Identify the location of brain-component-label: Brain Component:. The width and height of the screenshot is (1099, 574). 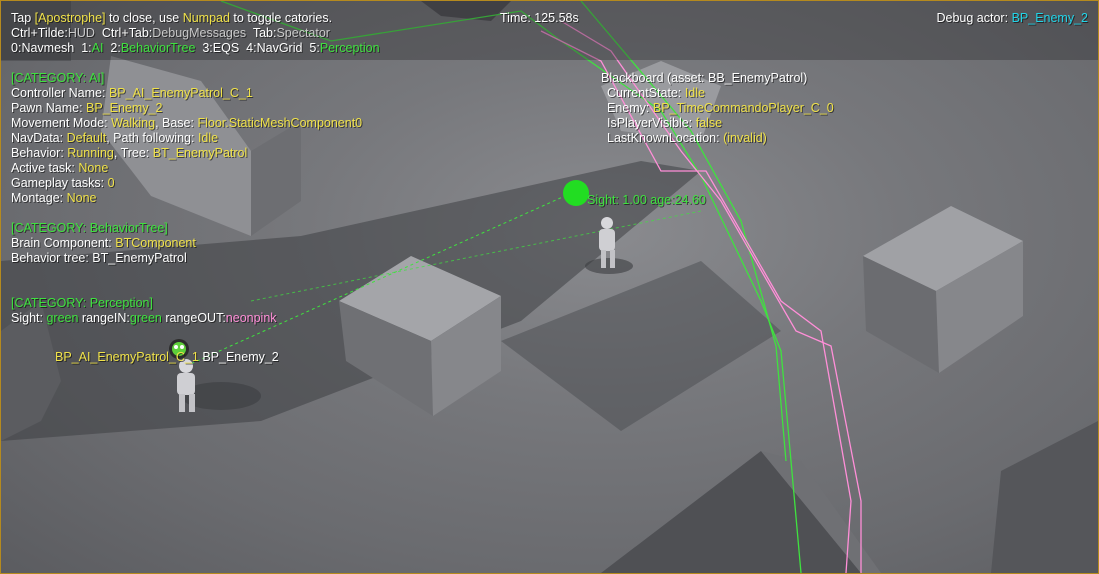
(61, 243).